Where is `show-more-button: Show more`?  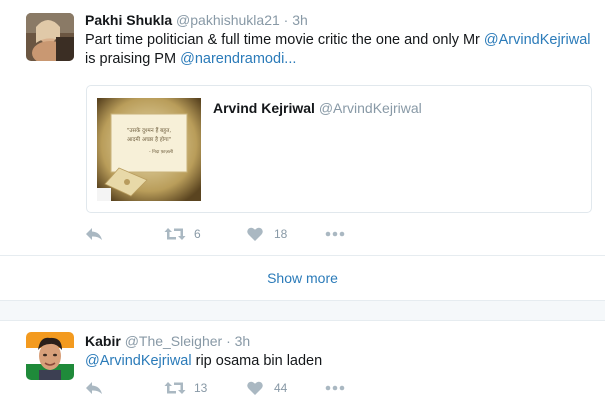 show-more-button: Show more is located at coordinates (302, 278).